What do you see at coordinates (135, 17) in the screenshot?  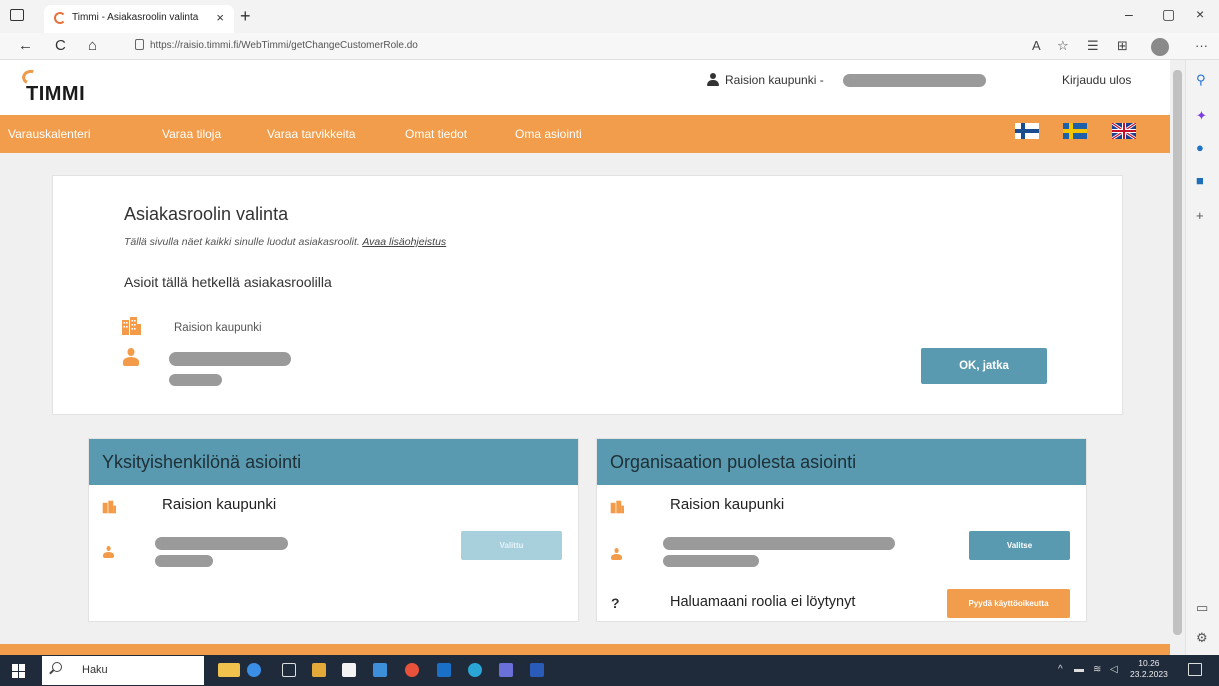 I see `tab-title: Timmi - Asiakasroolin valinta` at bounding box center [135, 17].